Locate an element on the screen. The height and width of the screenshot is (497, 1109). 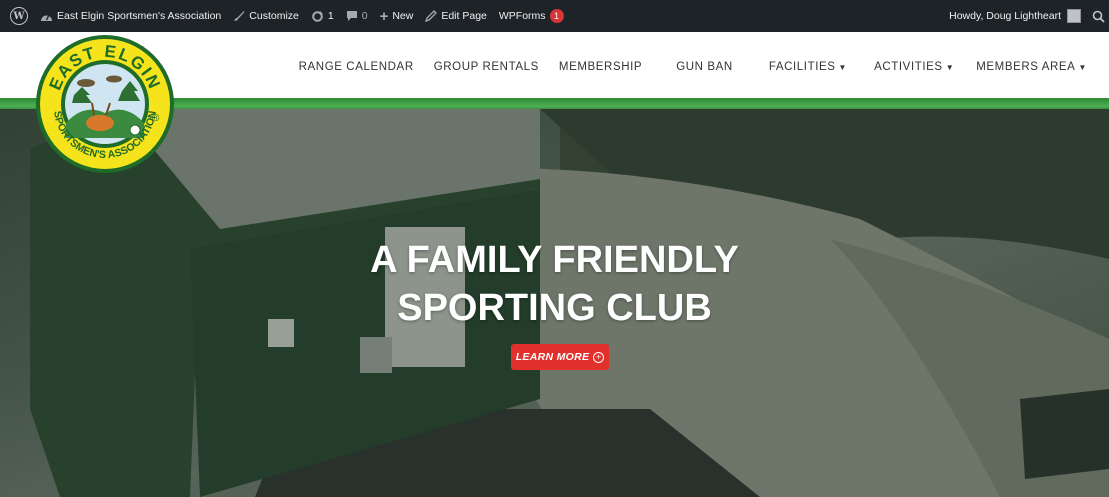
registered-mark: ® is located at coordinates (156, 118).